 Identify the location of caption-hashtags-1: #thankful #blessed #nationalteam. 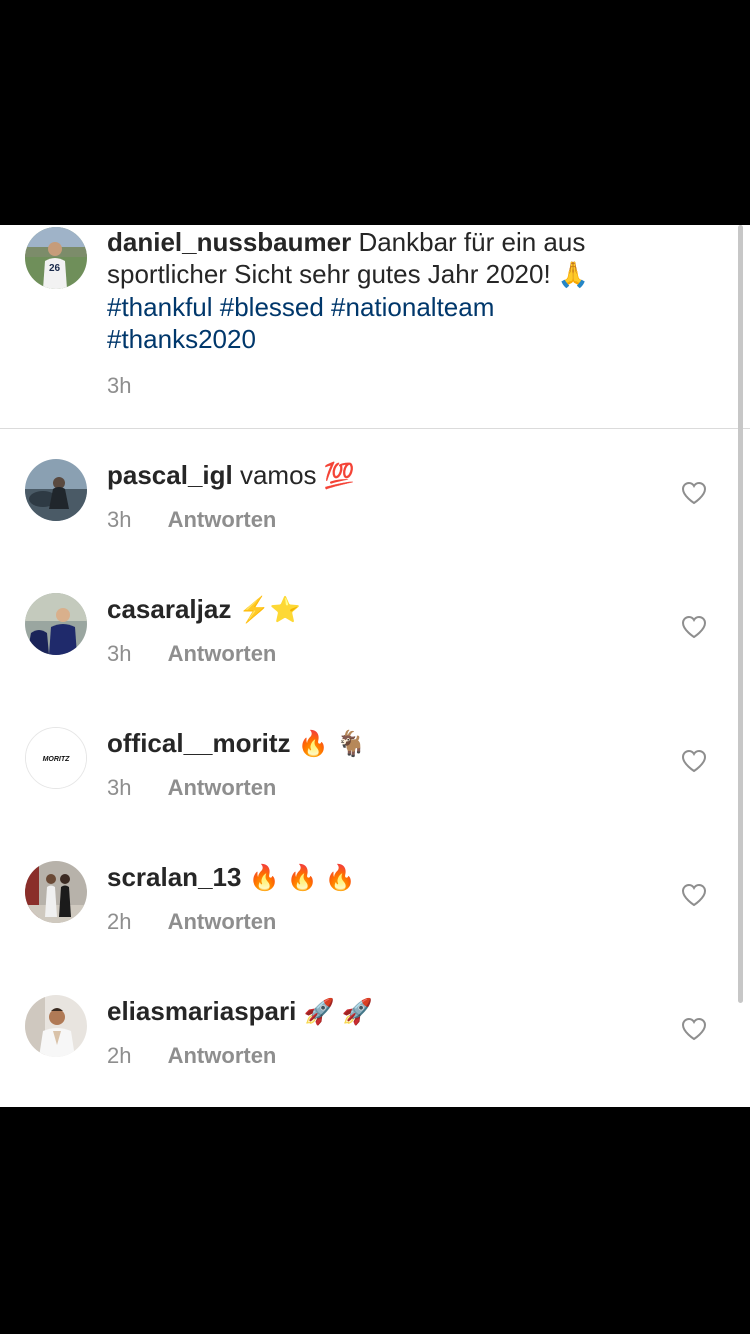
(300, 307).